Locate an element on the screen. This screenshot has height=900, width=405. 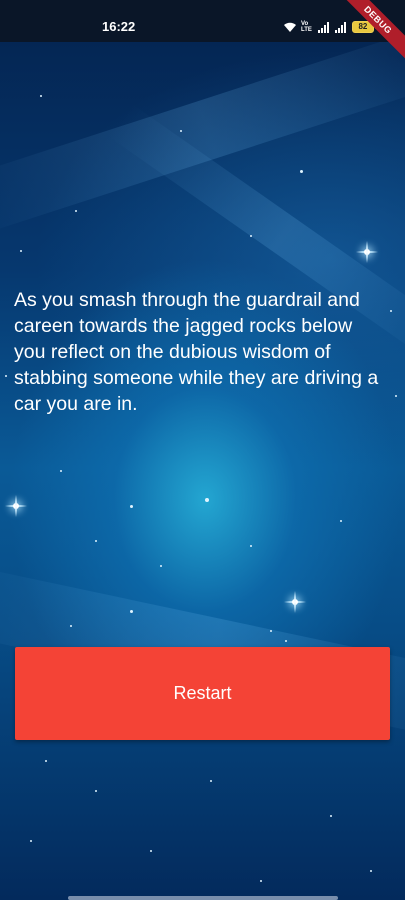
status-icons: Vo LTE 82 is located at coordinates (330, 27).